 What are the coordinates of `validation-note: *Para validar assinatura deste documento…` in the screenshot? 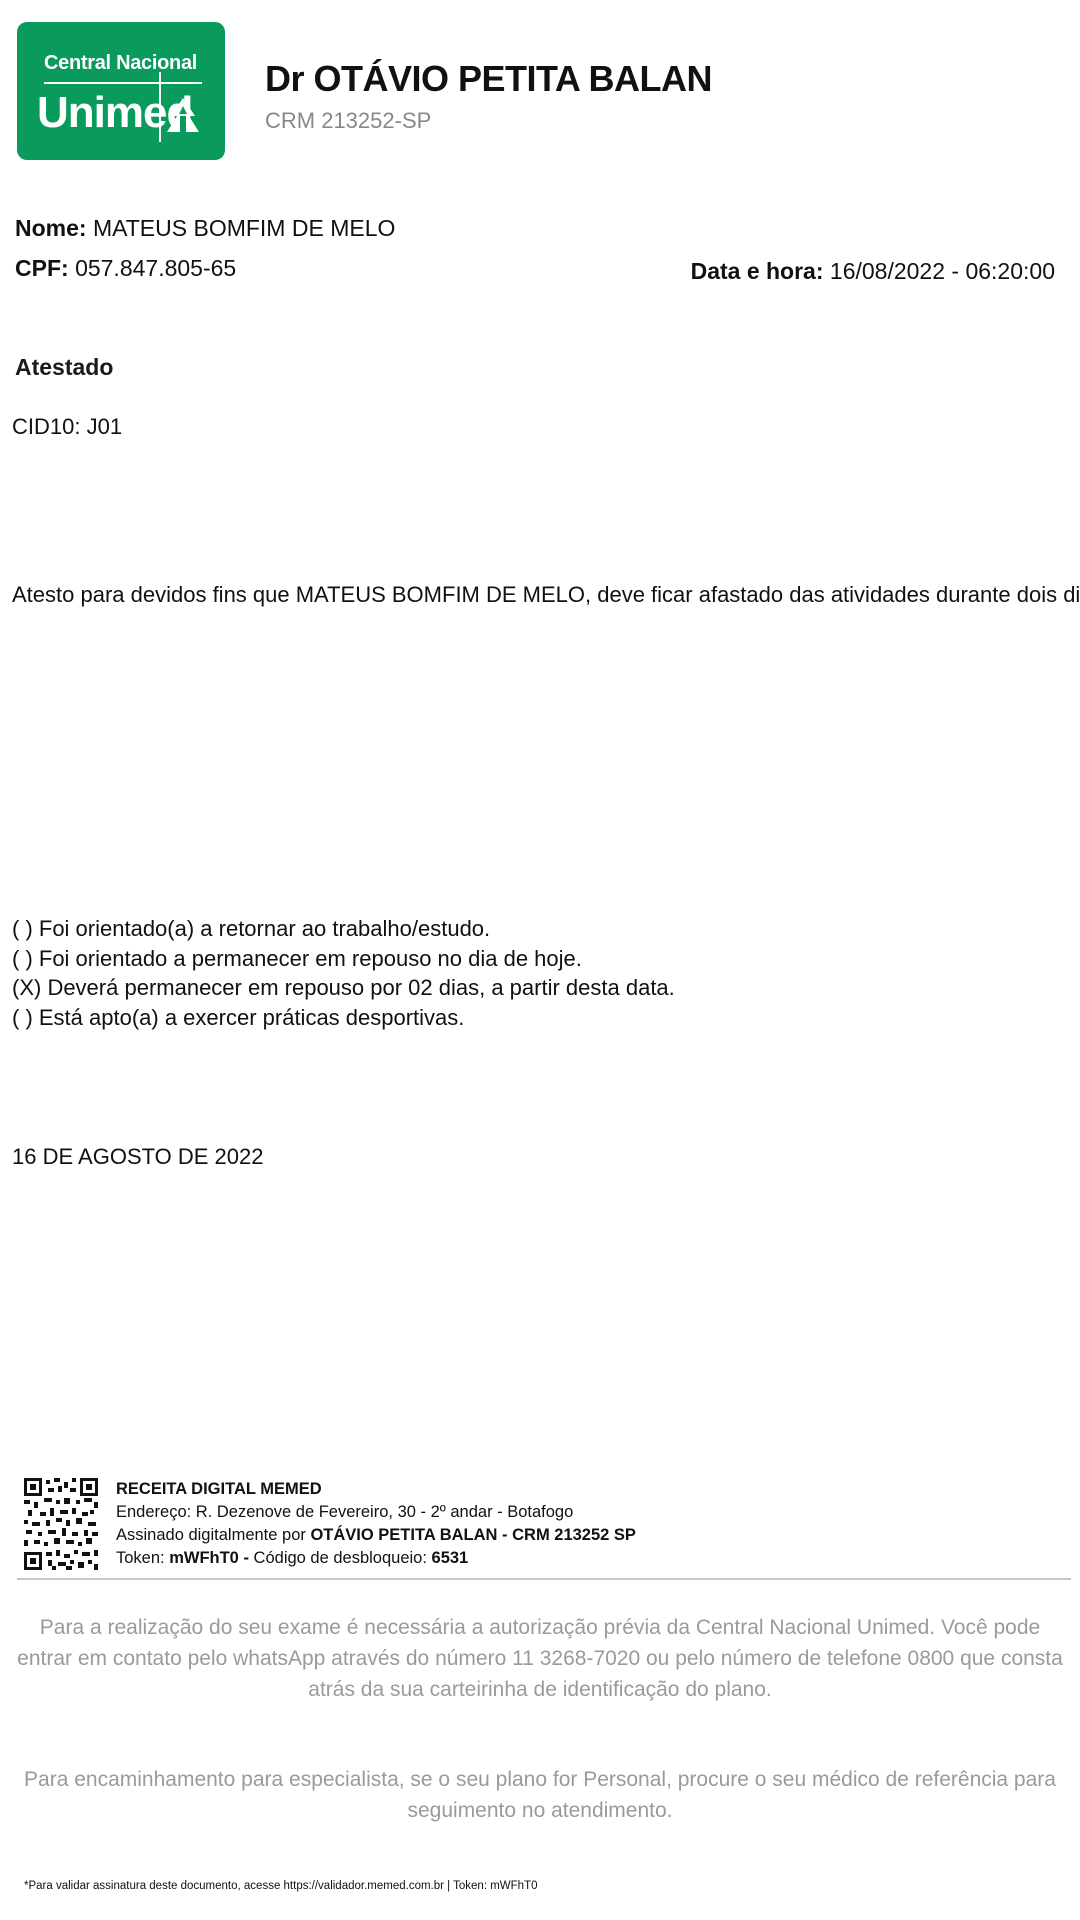 It's located at (281, 1886).